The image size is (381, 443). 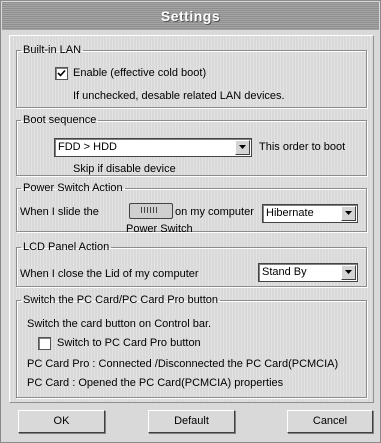 What do you see at coordinates (66, 247) in the screenshot?
I see `lcd-legend: LCD Panel Action` at bounding box center [66, 247].